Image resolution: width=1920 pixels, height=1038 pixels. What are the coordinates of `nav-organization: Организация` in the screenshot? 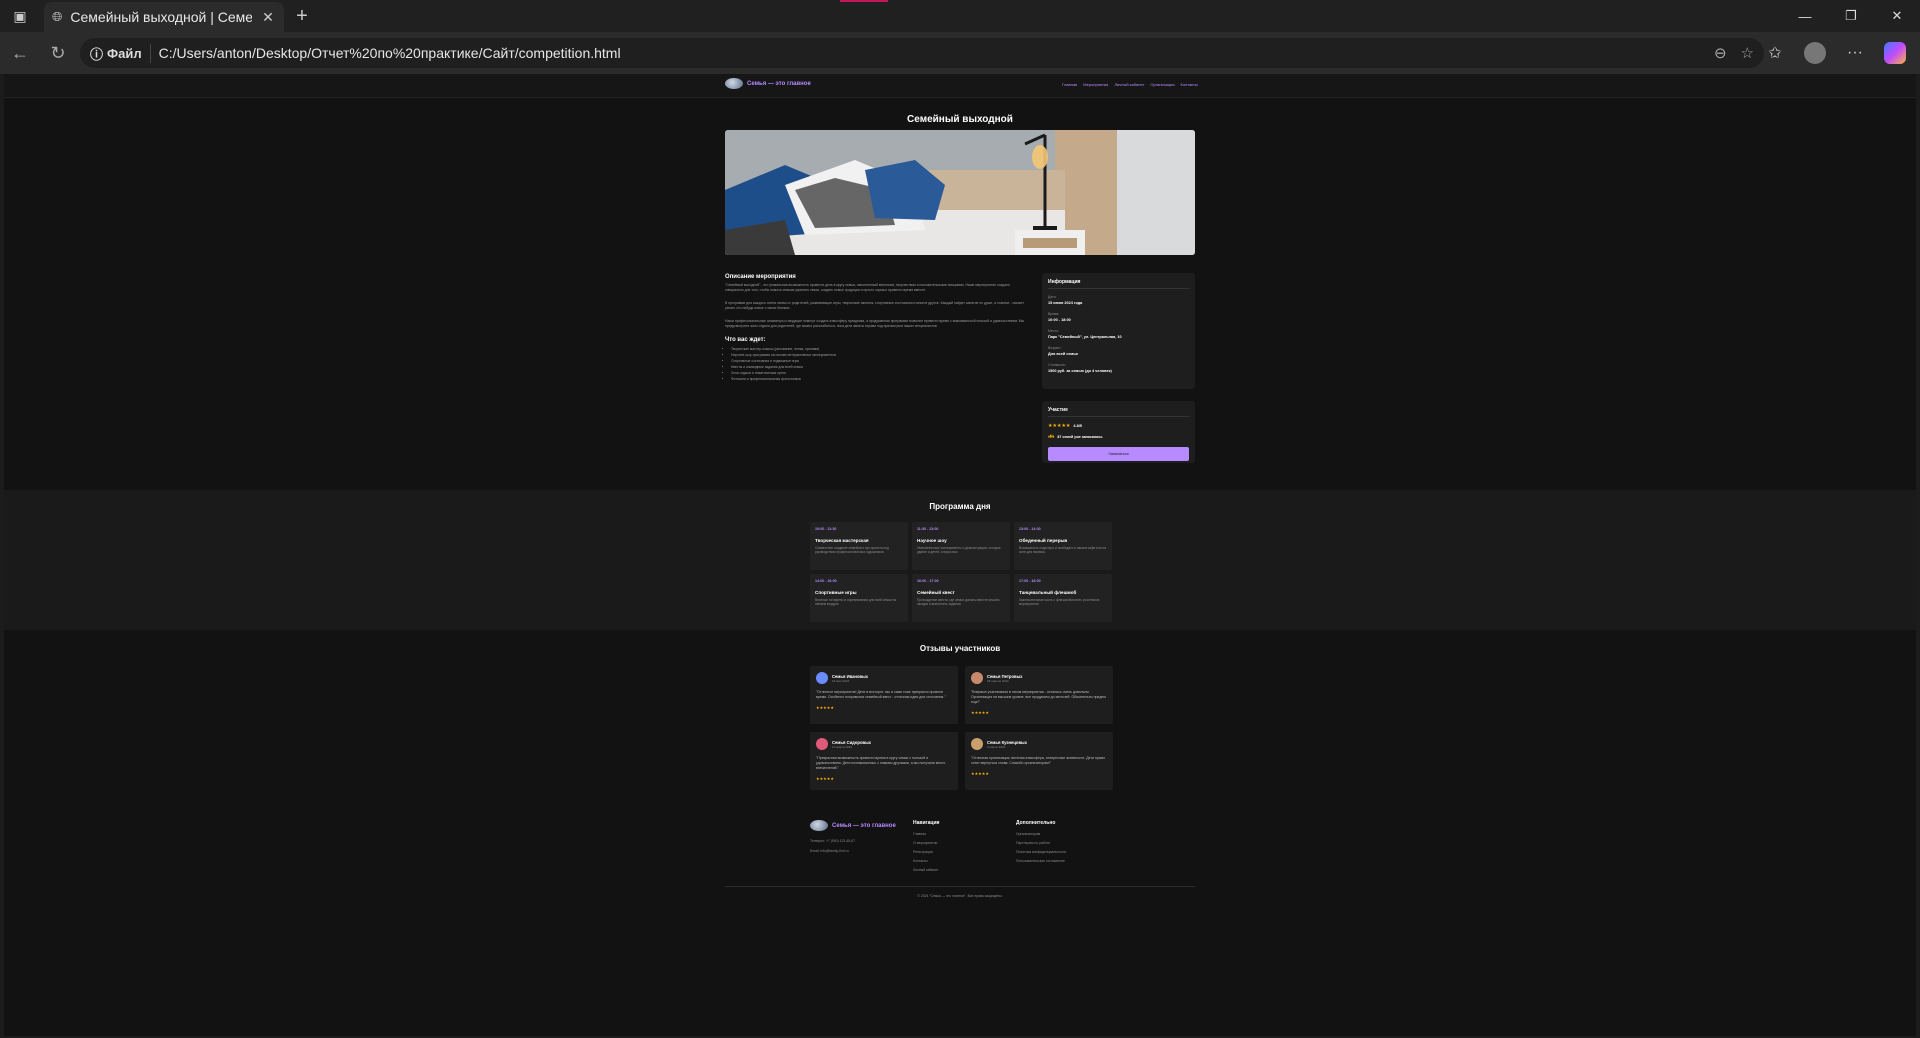 It's located at (1162, 84).